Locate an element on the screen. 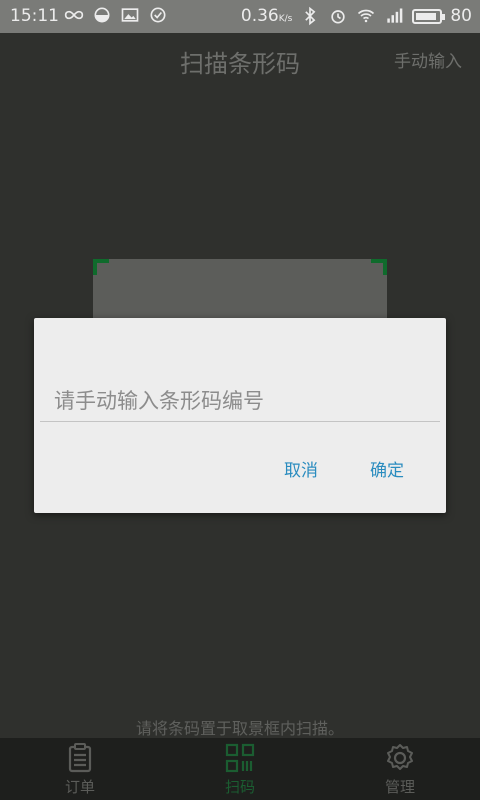  viewfinder-corner-top-right is located at coordinates (379, 267).